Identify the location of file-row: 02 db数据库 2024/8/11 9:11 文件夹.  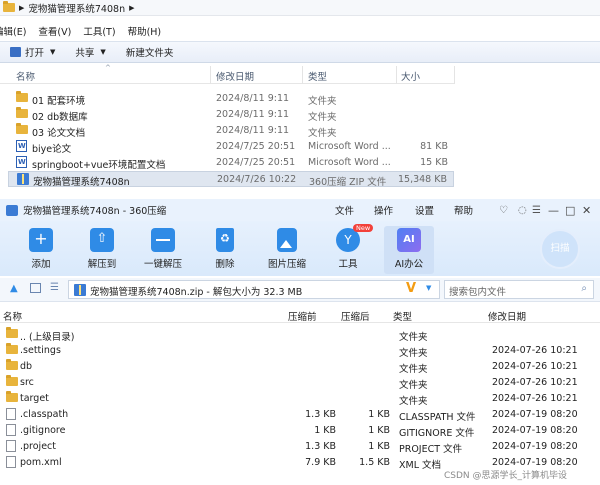
(231, 115).